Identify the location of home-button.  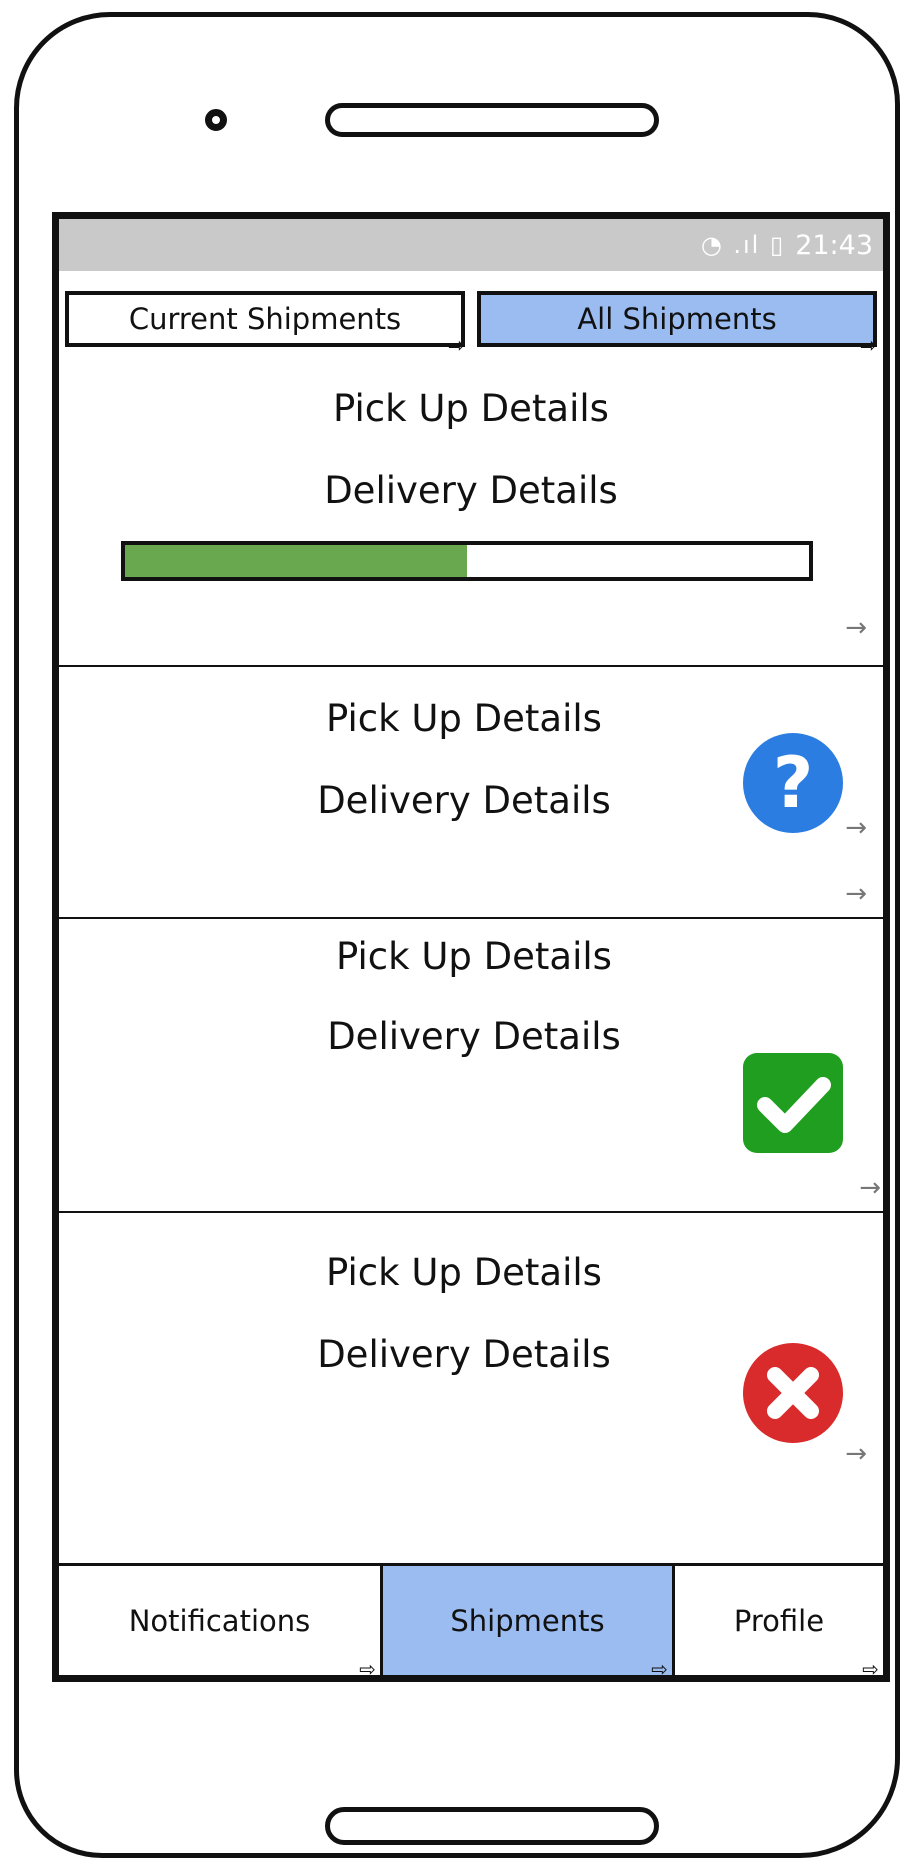
(492, 1826).